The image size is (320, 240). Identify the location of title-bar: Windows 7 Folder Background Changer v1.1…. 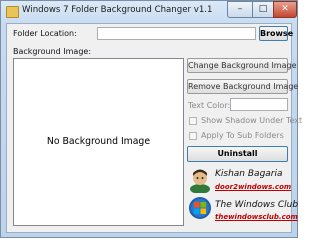
(149, 12).